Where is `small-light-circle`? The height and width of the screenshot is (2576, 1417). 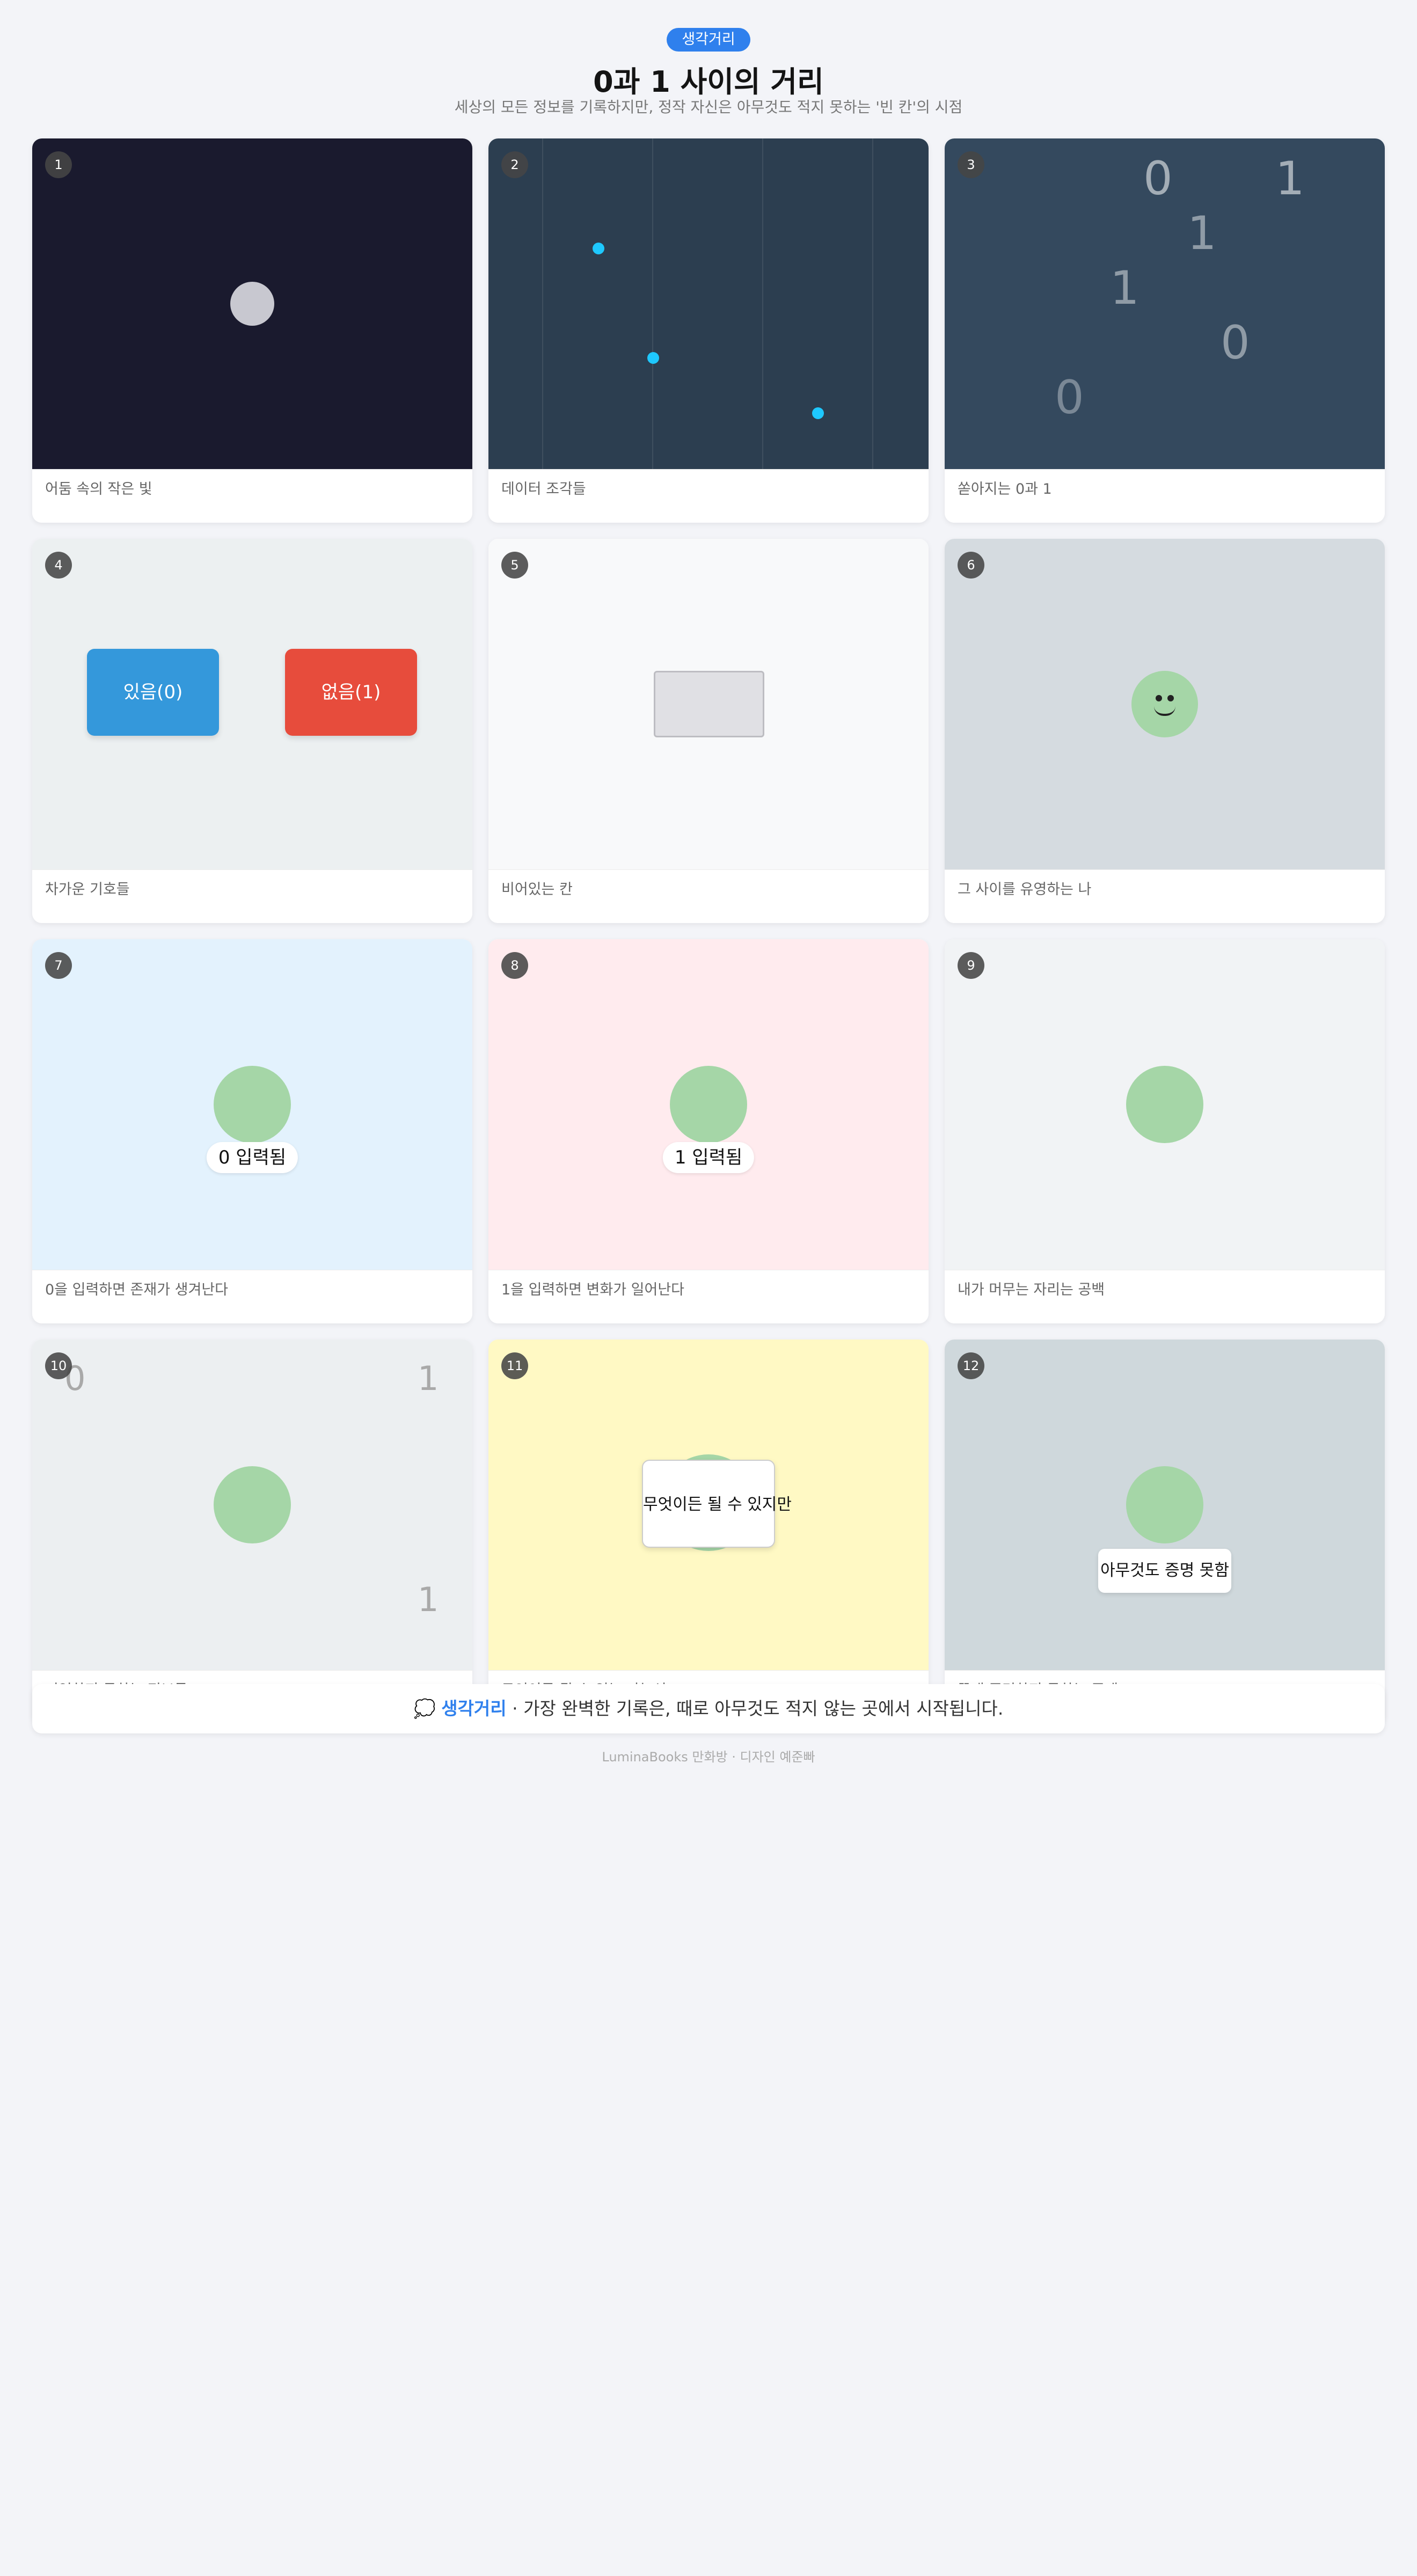
small-light-circle is located at coordinates (252, 304).